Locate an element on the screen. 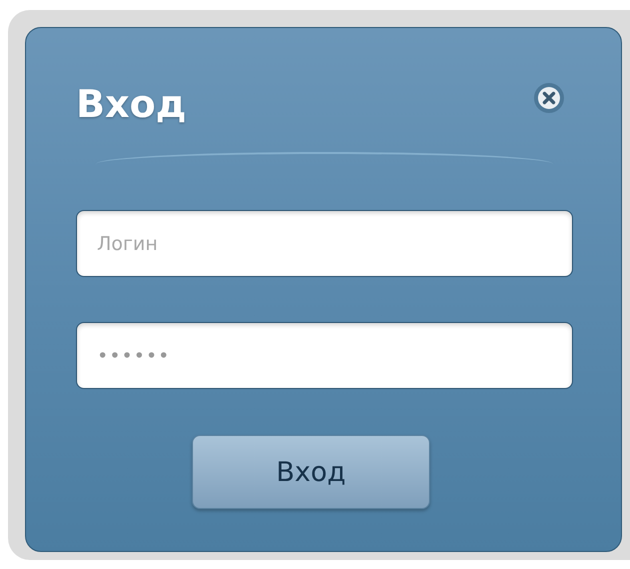  login-field: Логин is located at coordinates (324, 243).